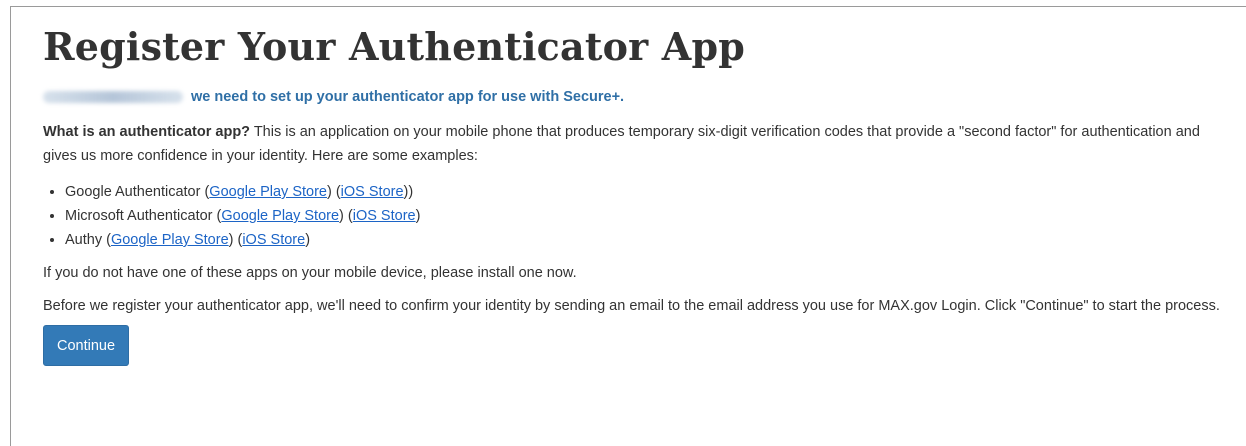 The width and height of the screenshot is (1246, 446). Describe the element at coordinates (133, 192) in the screenshot. I see `app-name: Google Authenticator` at that location.